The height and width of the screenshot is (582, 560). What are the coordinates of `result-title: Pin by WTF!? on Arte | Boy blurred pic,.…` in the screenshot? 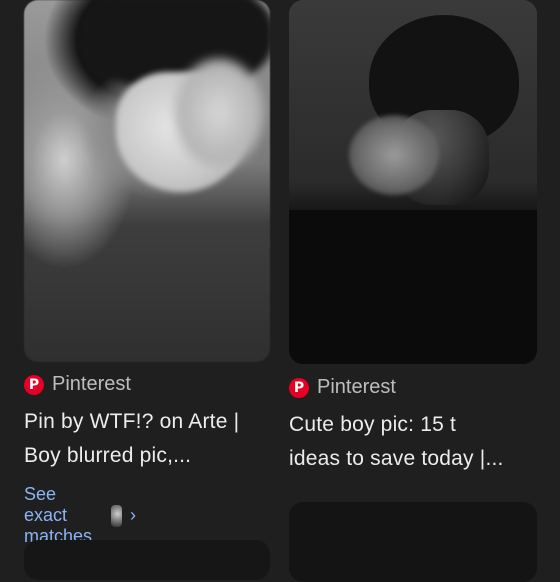 It's located at (149, 439).